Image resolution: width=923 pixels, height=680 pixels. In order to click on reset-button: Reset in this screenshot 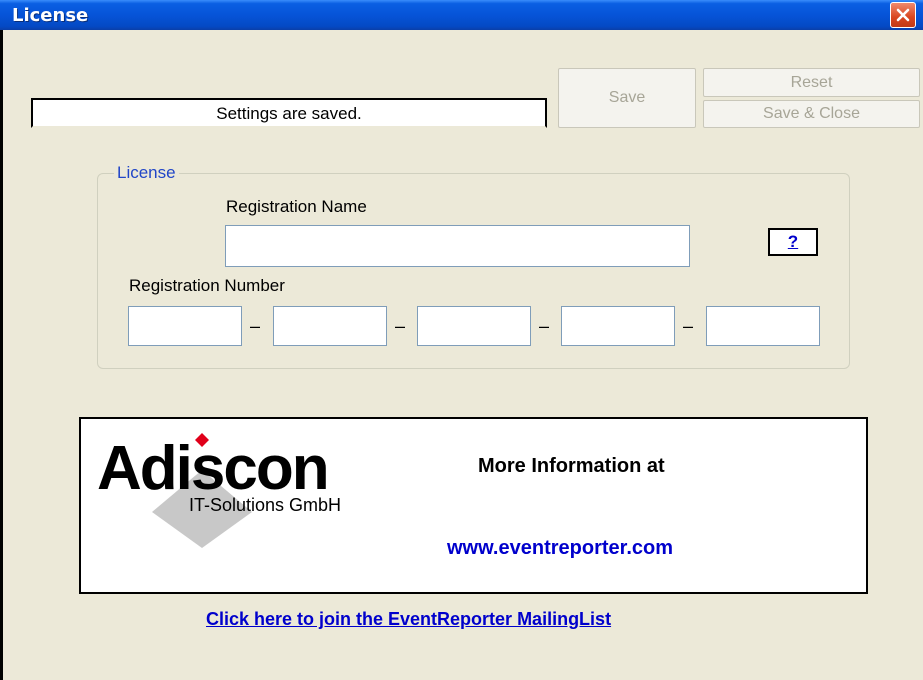, I will do `click(811, 82)`.